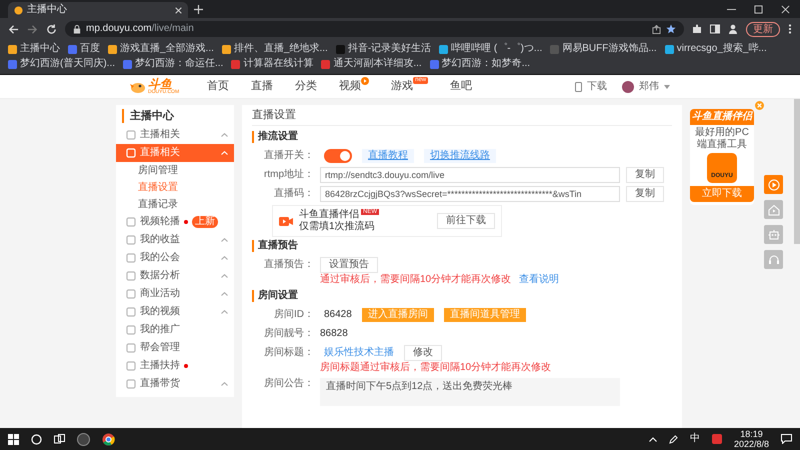 The width and height of the screenshot is (800, 450). What do you see at coordinates (175, 135) in the screenshot?
I see `sidebar-item: 主播相关` at bounding box center [175, 135].